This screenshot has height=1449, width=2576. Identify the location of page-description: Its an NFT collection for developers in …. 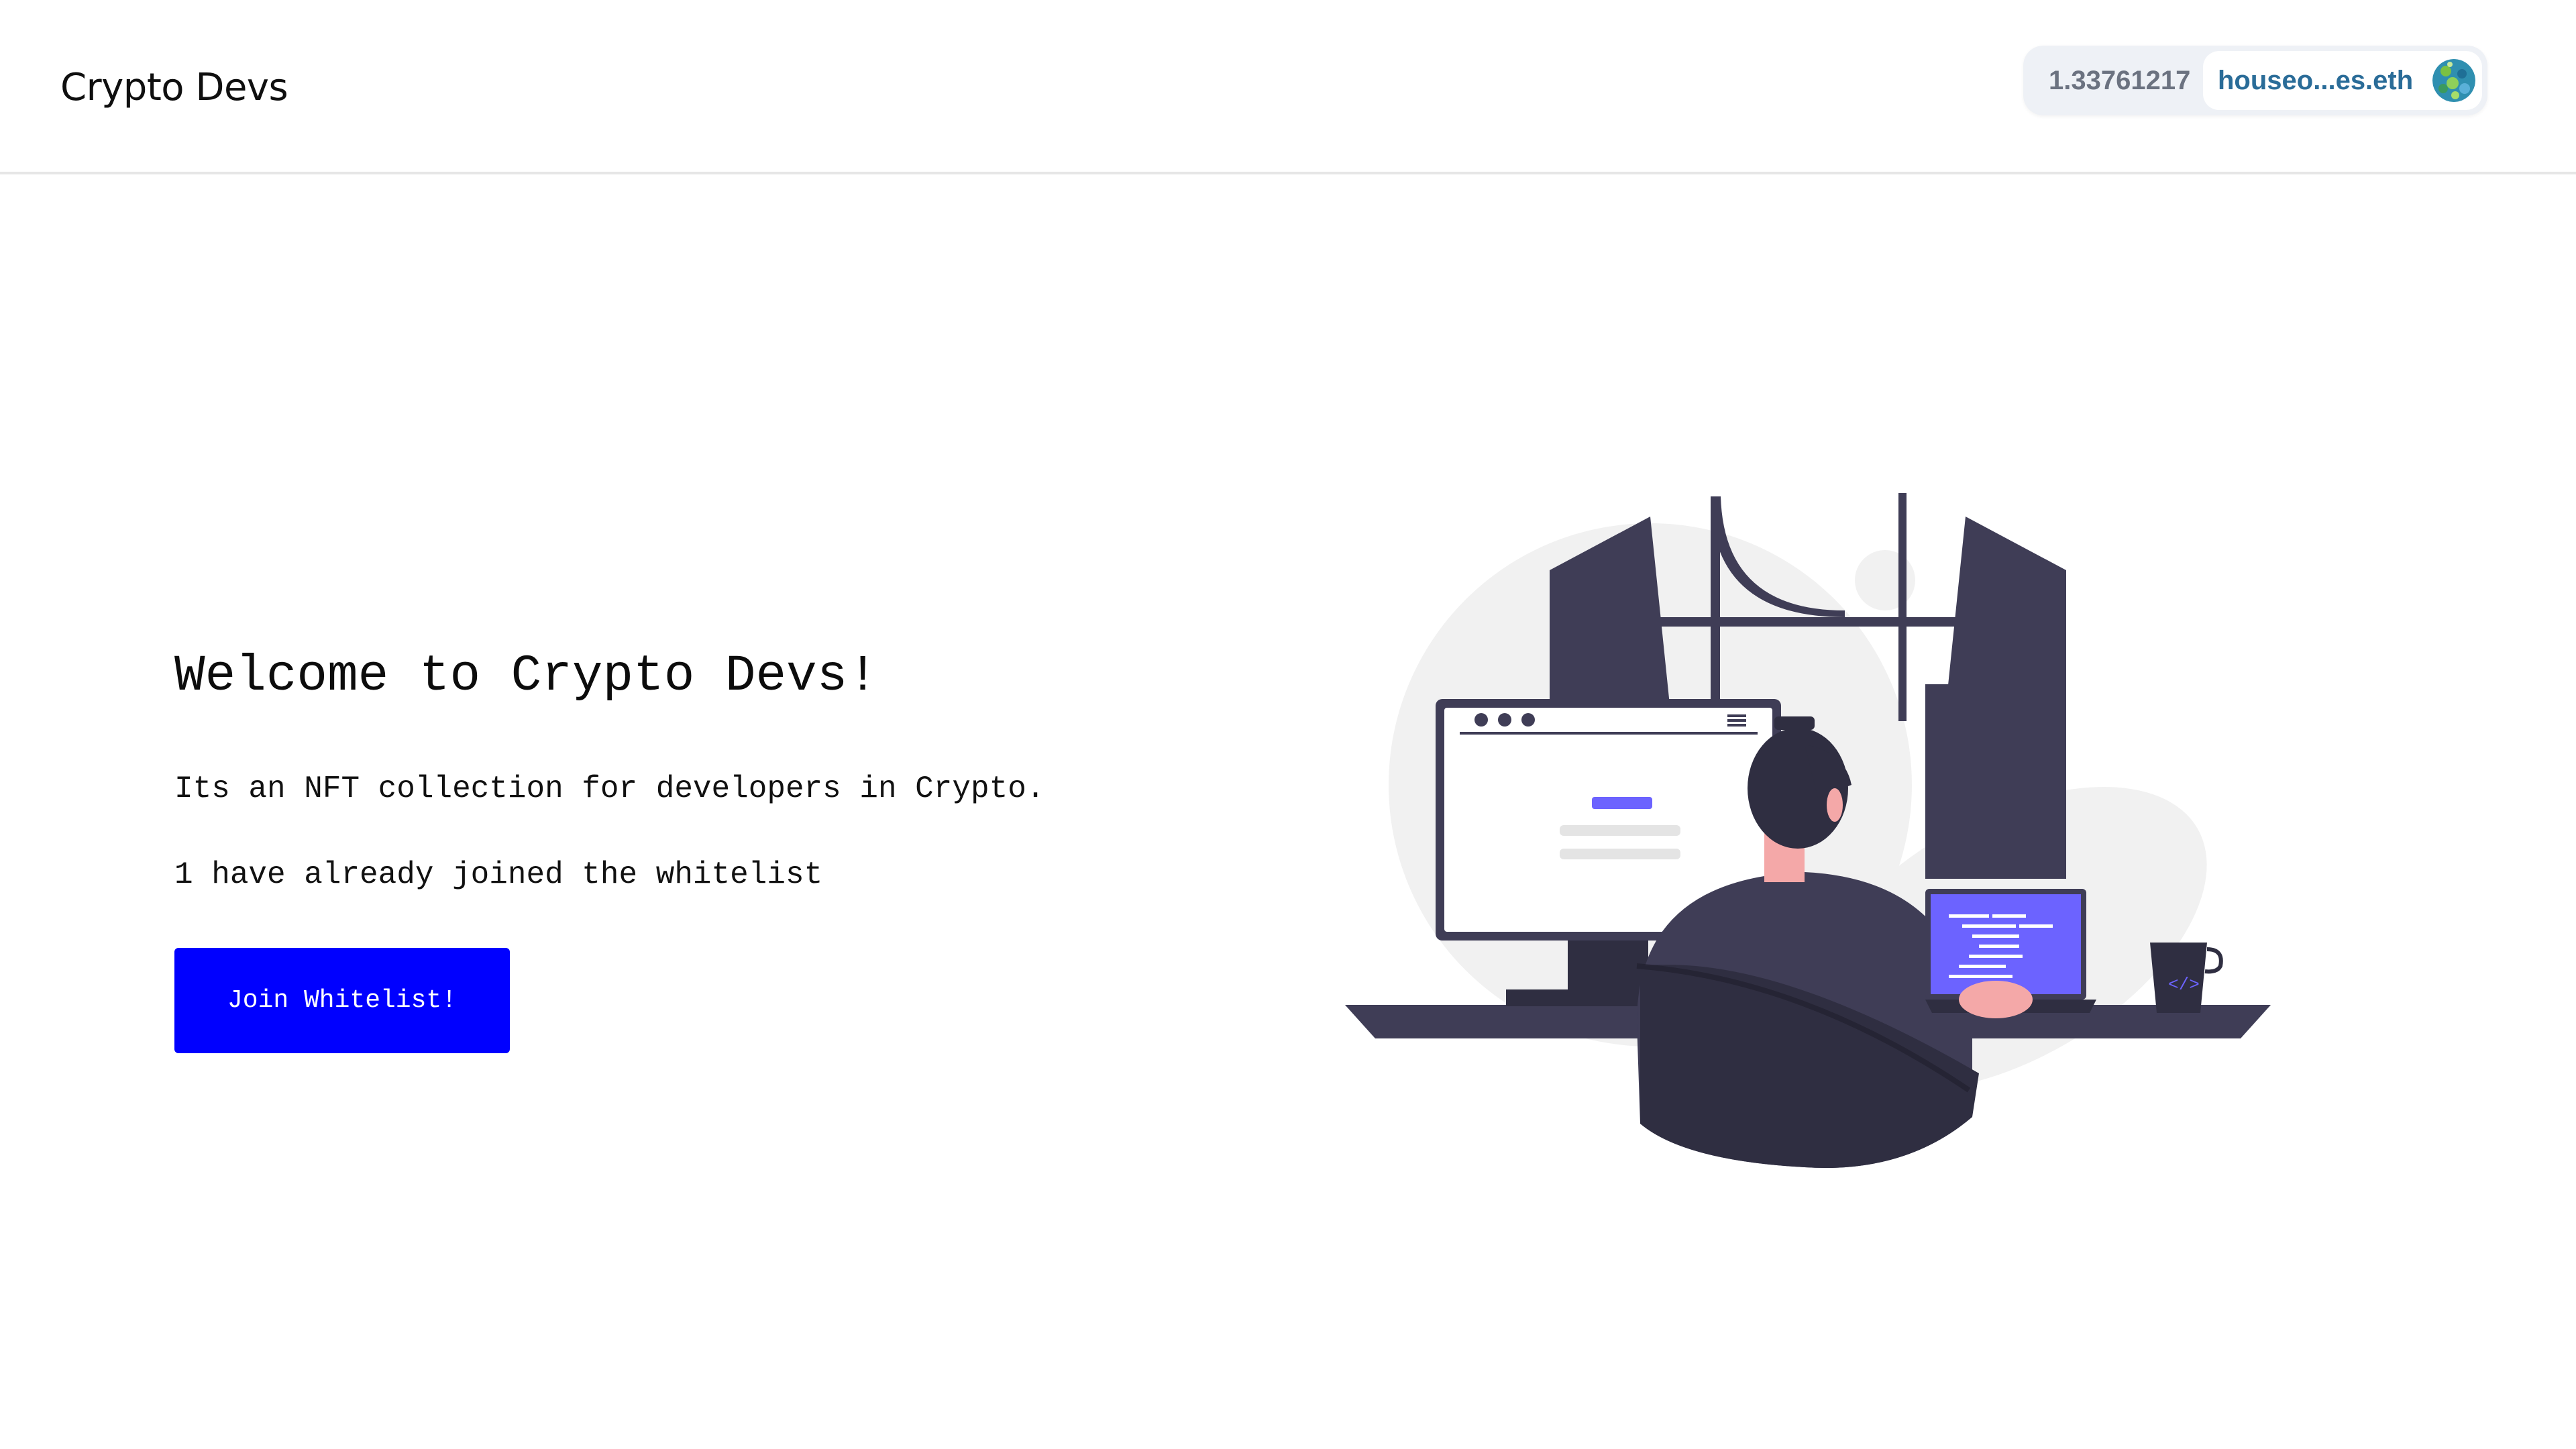
(609, 788).